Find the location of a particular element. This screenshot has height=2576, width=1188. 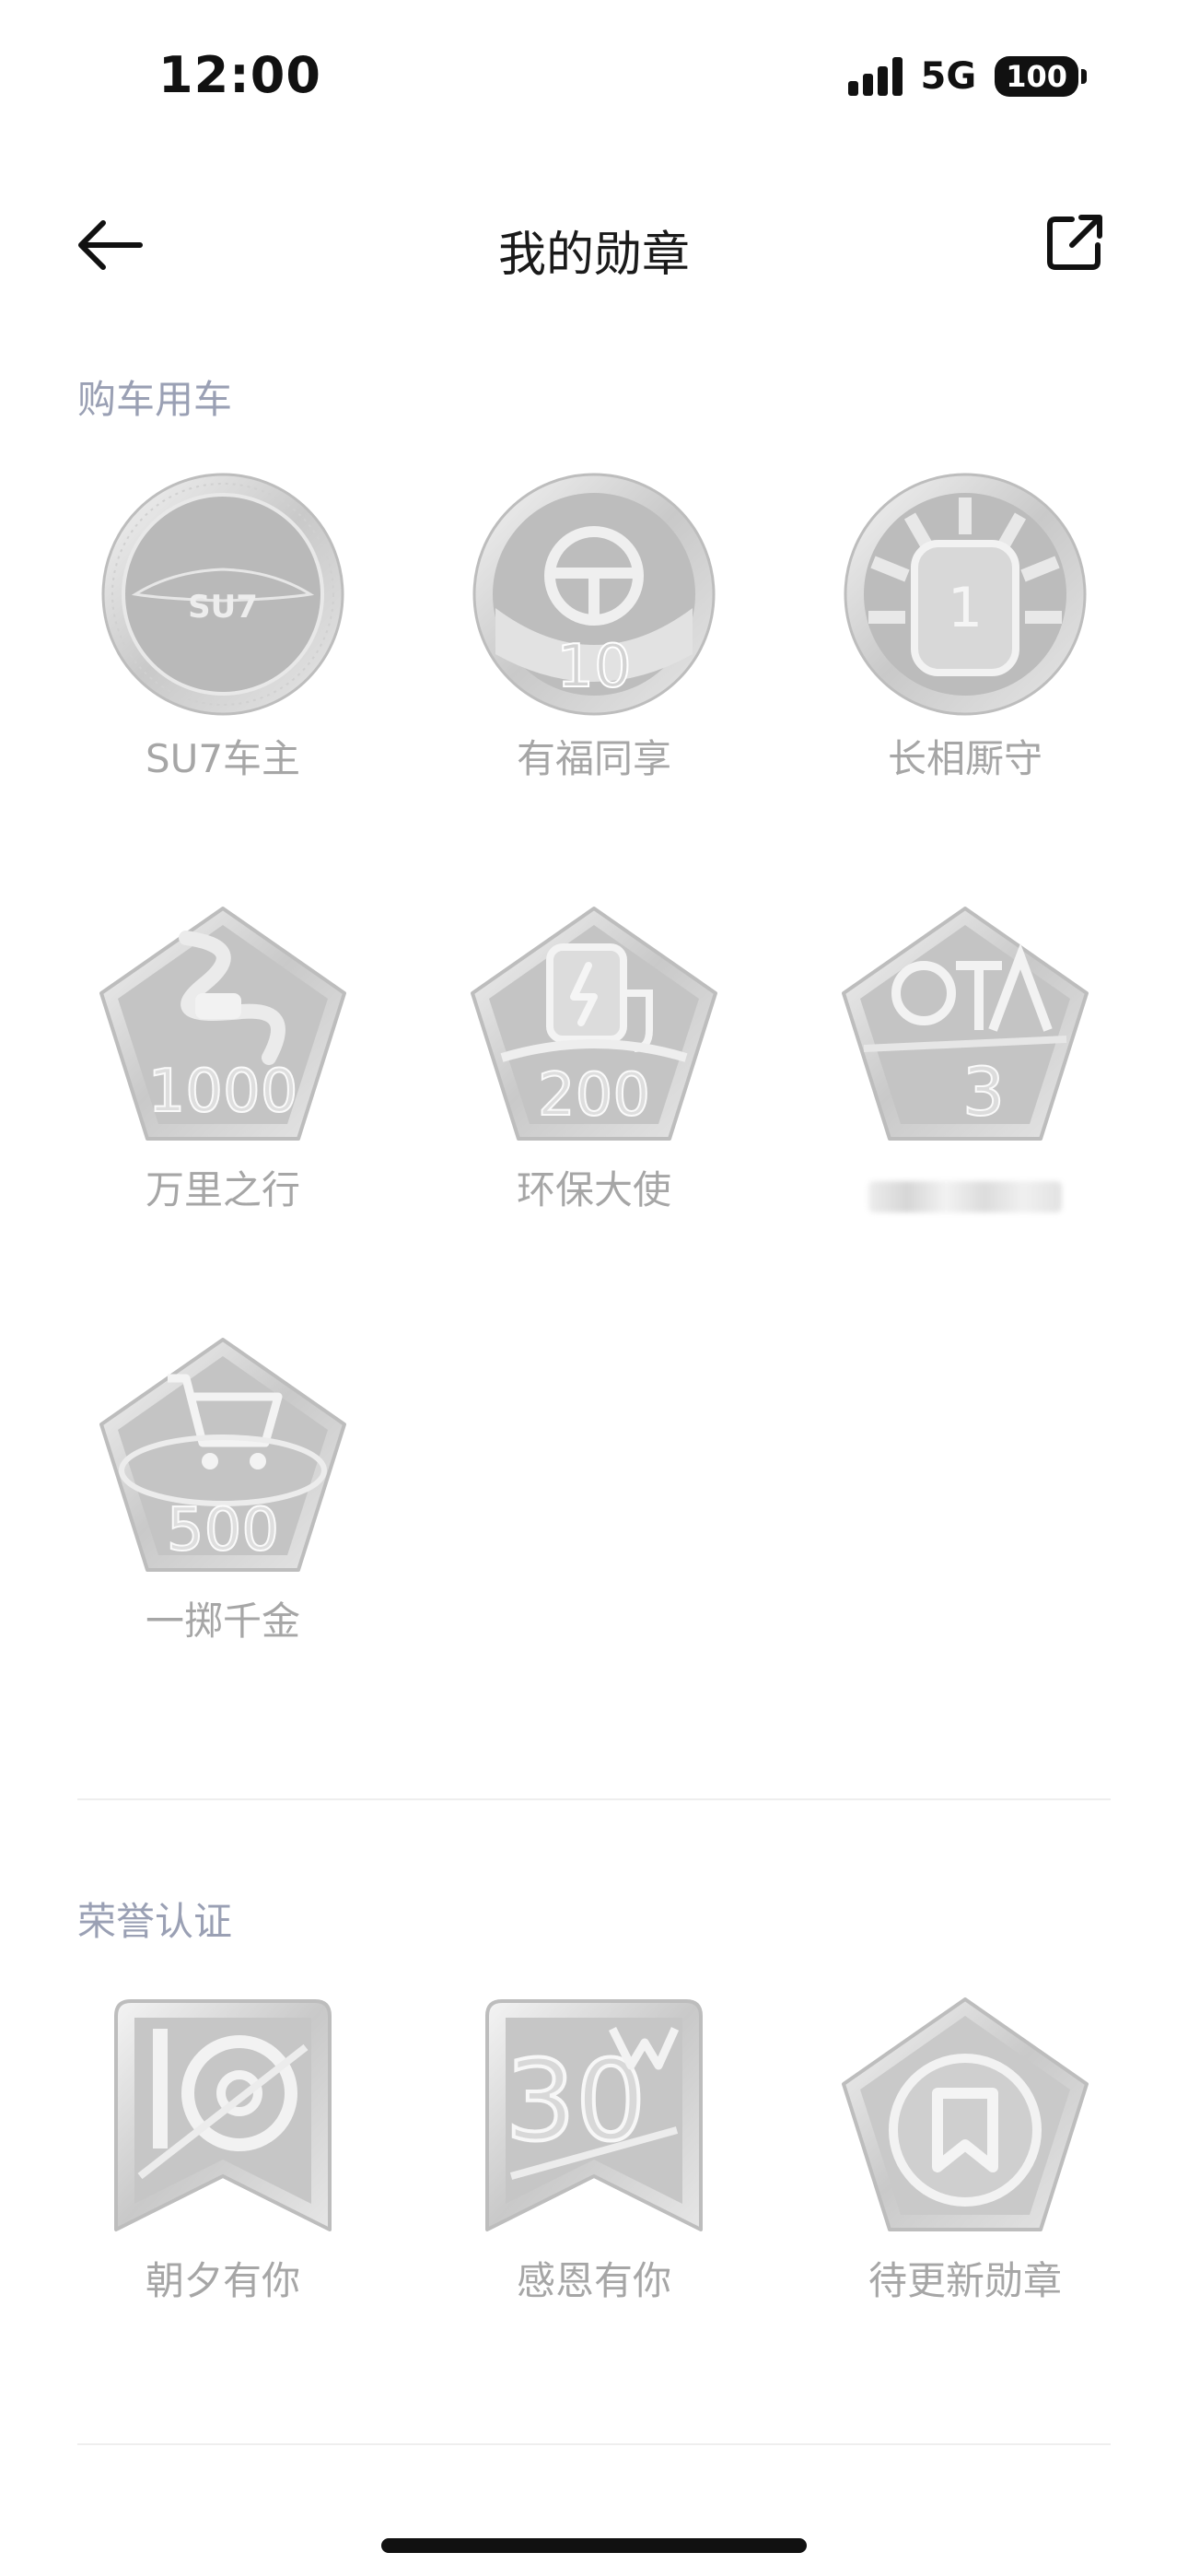

badge-big-spender: 500 一掷千金 is located at coordinates (223, 1489).